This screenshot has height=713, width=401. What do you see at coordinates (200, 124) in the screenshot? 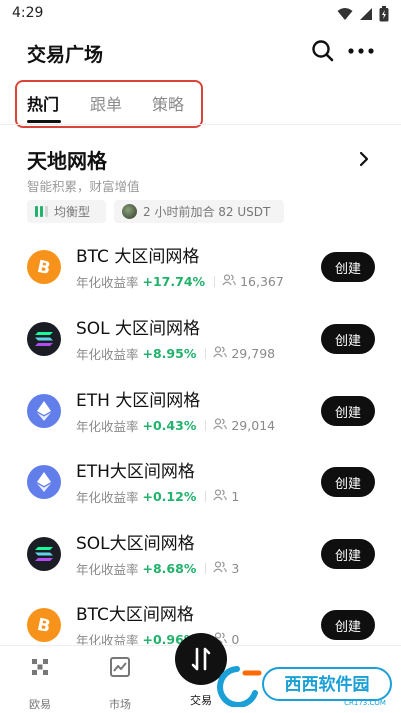
I see `tabs-divider` at bounding box center [200, 124].